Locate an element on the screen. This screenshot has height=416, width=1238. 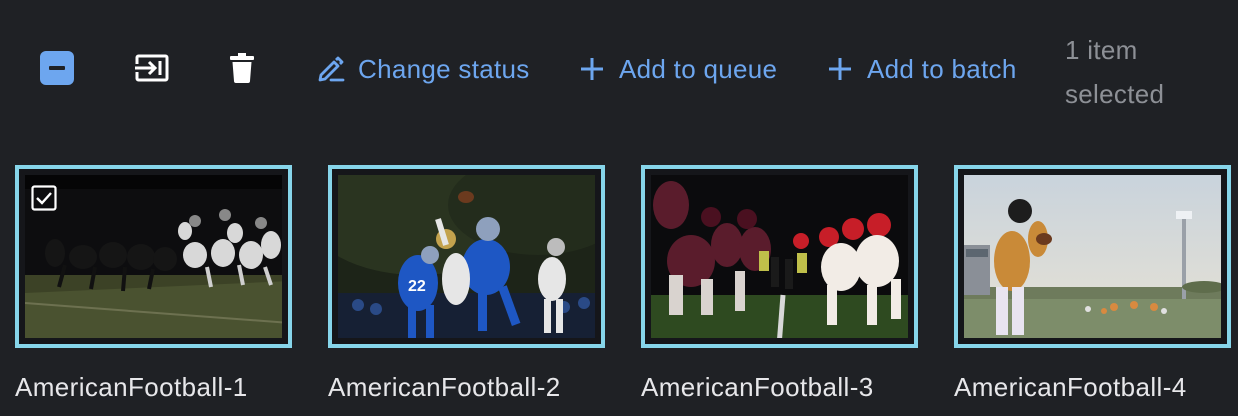
checked-checkbox-icon is located at coordinates (44, 198).